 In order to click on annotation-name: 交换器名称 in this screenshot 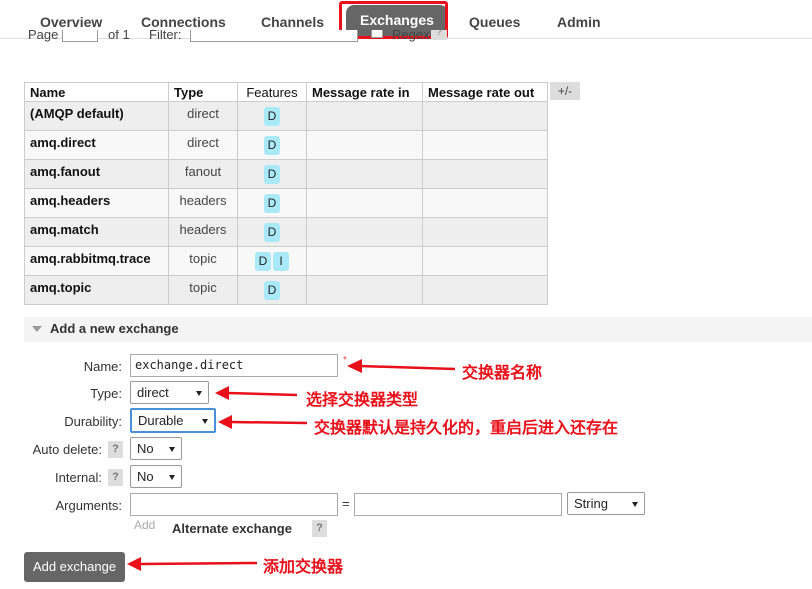, I will do `click(502, 373)`.